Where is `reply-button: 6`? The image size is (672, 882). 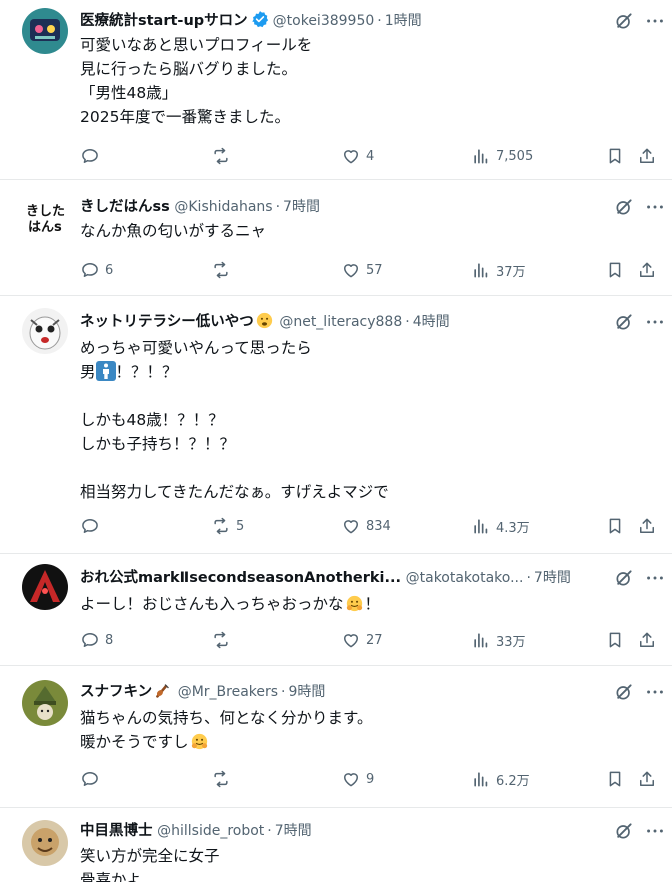
reply-button: 6 is located at coordinates (96, 270).